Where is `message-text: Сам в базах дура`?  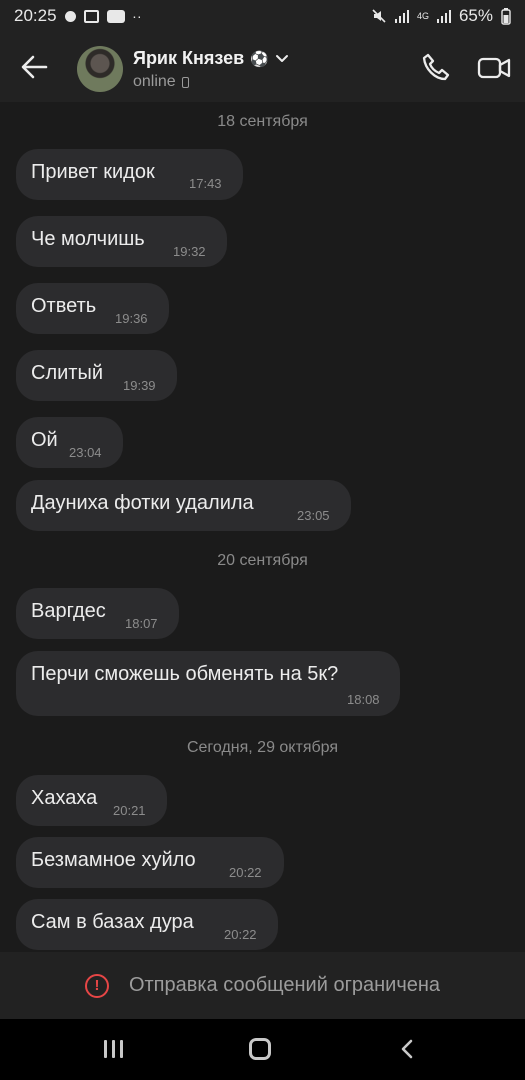 message-text: Сам в базах дура is located at coordinates (112, 922).